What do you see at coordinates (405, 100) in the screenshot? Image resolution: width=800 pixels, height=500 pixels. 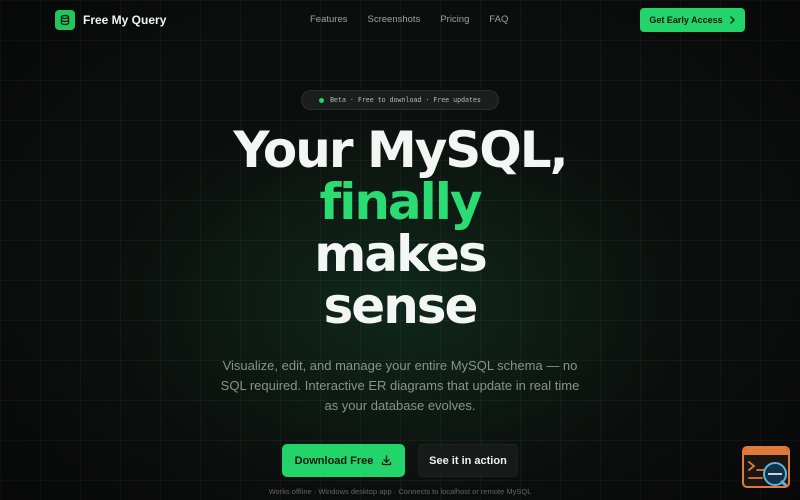 I see `beta-badge-text: Beta · Free to download · Free updates` at bounding box center [405, 100].